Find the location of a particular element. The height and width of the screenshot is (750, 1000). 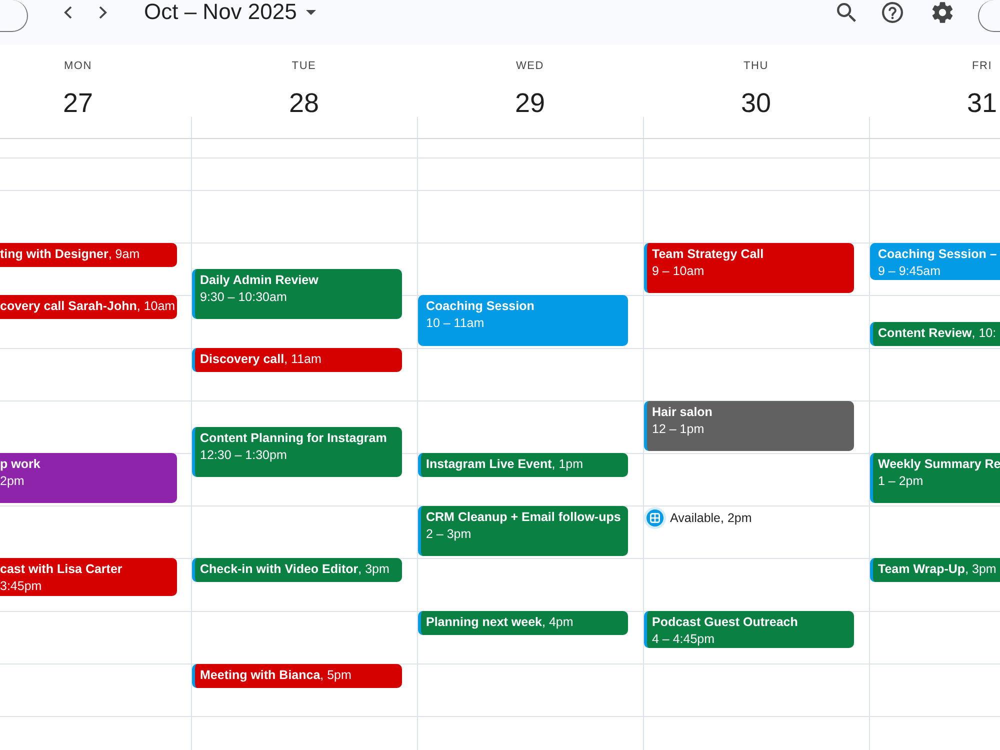

event-title: Coaching Session – is located at coordinates (937, 254).